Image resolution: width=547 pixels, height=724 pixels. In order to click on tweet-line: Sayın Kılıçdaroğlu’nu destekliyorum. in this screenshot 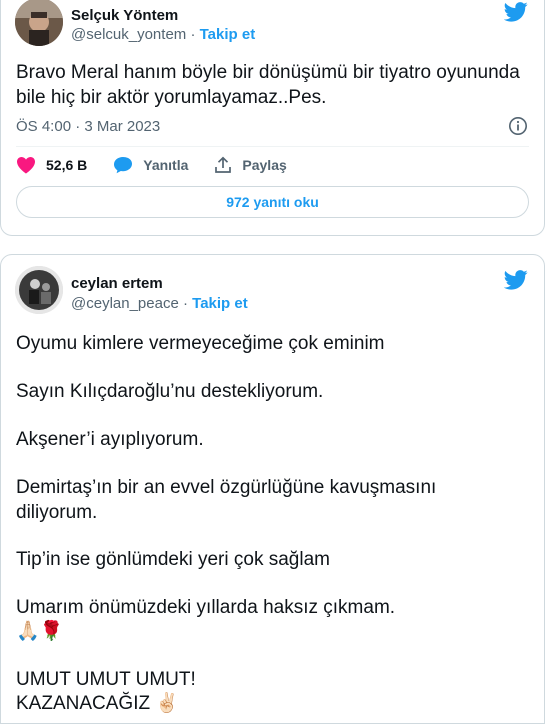, I will do `click(170, 391)`.